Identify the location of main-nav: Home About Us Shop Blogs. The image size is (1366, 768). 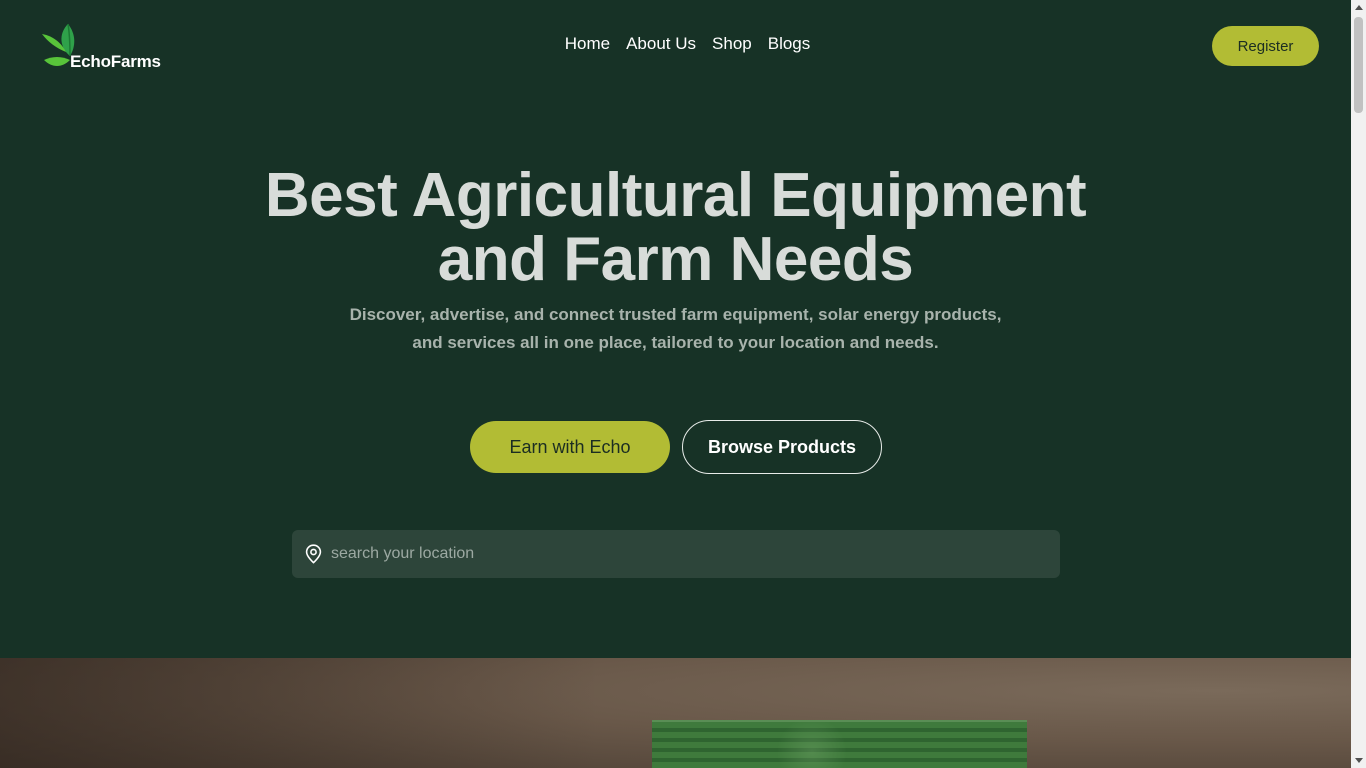
(675, 44).